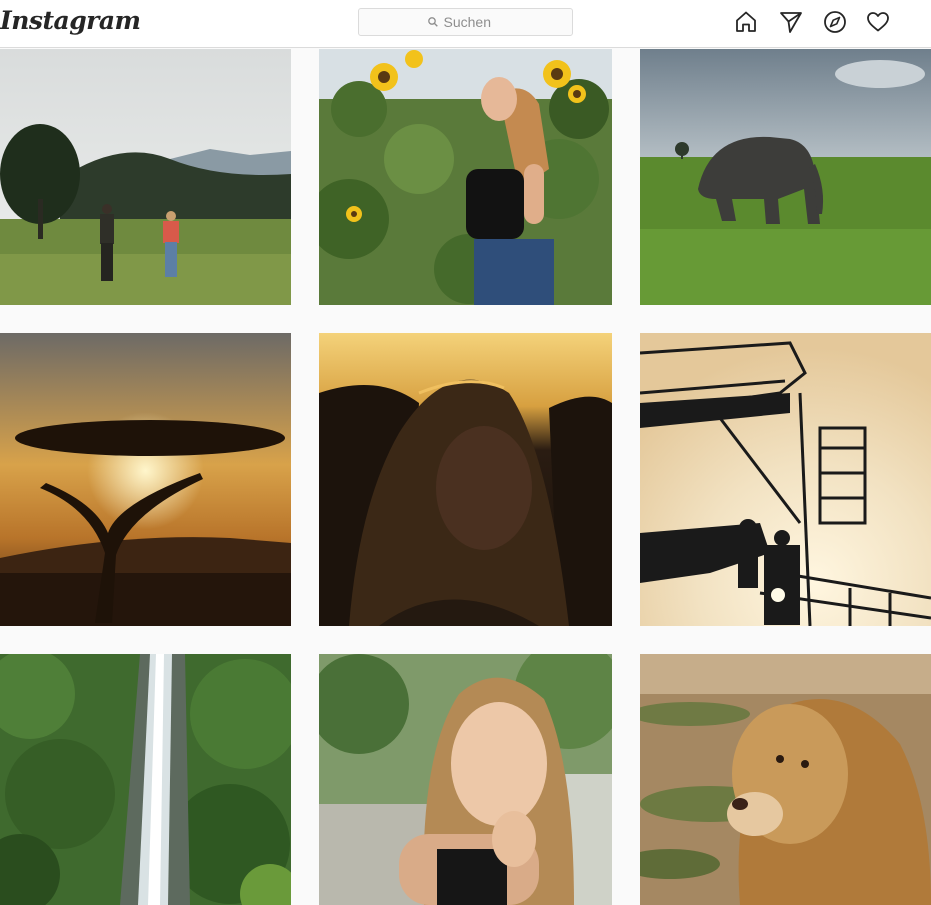 The height and width of the screenshot is (905, 931). Describe the element at coordinates (70, 20) in the screenshot. I see `instagram-logo: Instagram` at that location.